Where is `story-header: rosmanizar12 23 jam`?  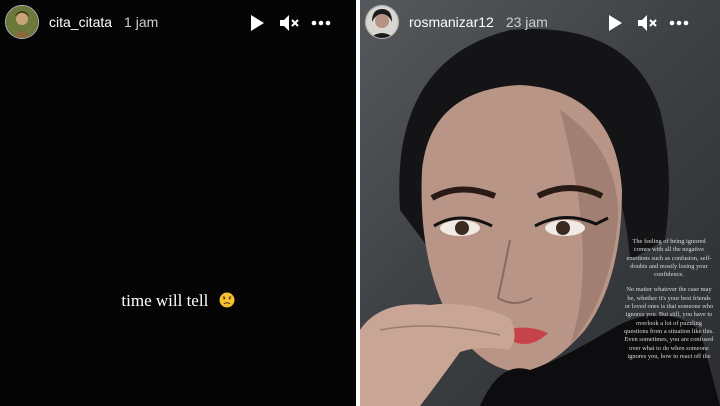
story-header: rosmanizar12 23 jam is located at coordinates (540, 22).